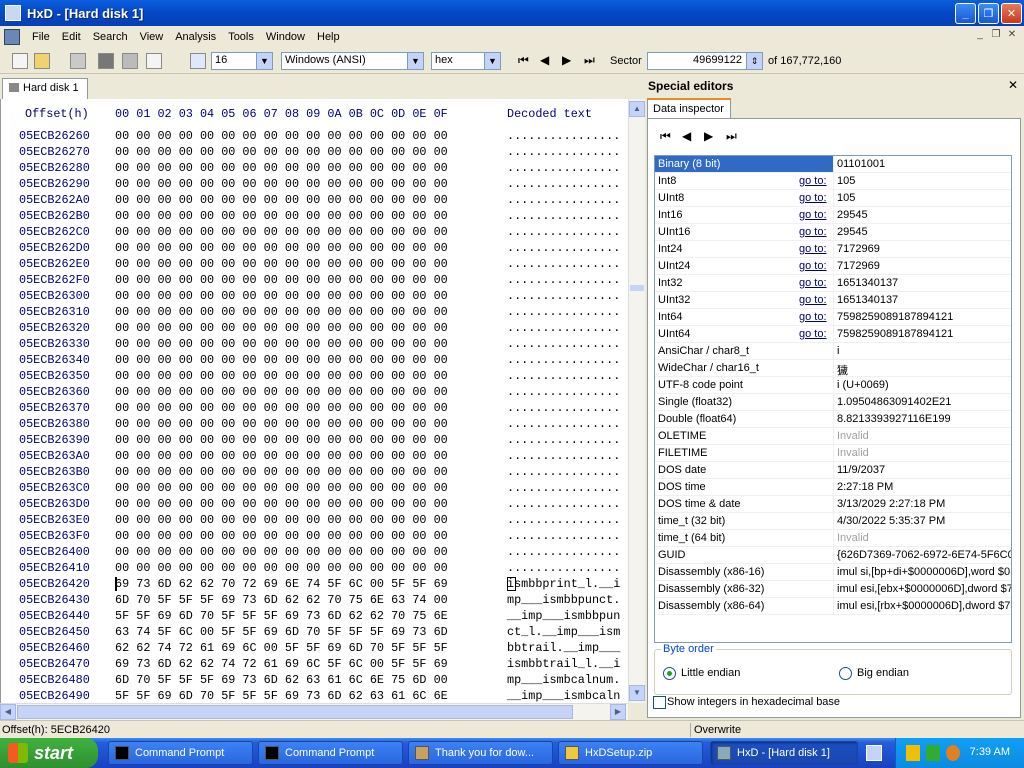 This screenshot has width=1024, height=768. What do you see at coordinates (12, 37) in the screenshot?
I see `document-icon` at bounding box center [12, 37].